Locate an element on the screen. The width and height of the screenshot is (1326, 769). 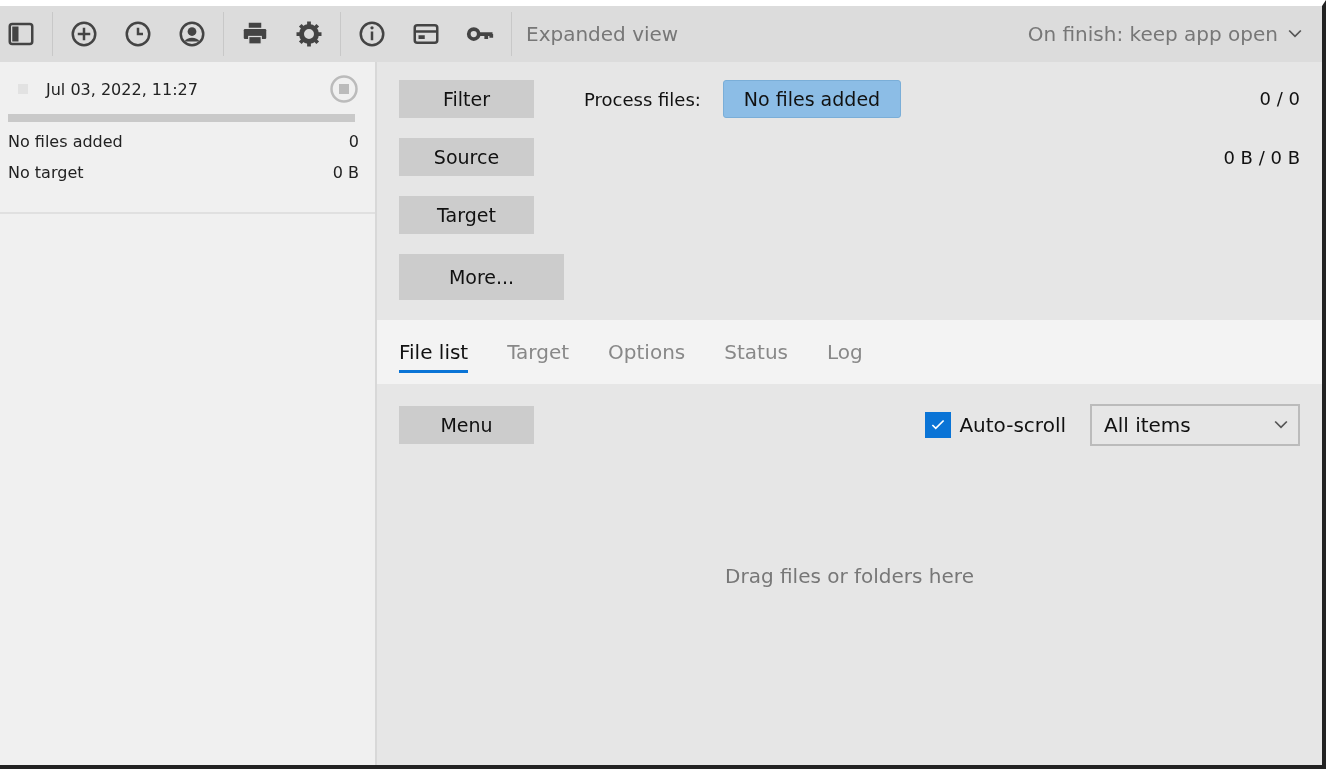
add-icon is located at coordinates (84, 34).